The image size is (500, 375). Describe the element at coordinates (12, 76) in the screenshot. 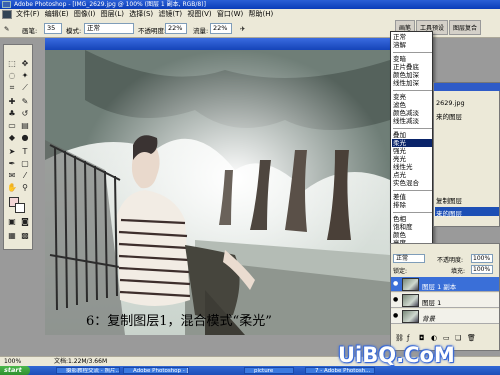

I see `lasso-tool-icon: ◌` at that location.